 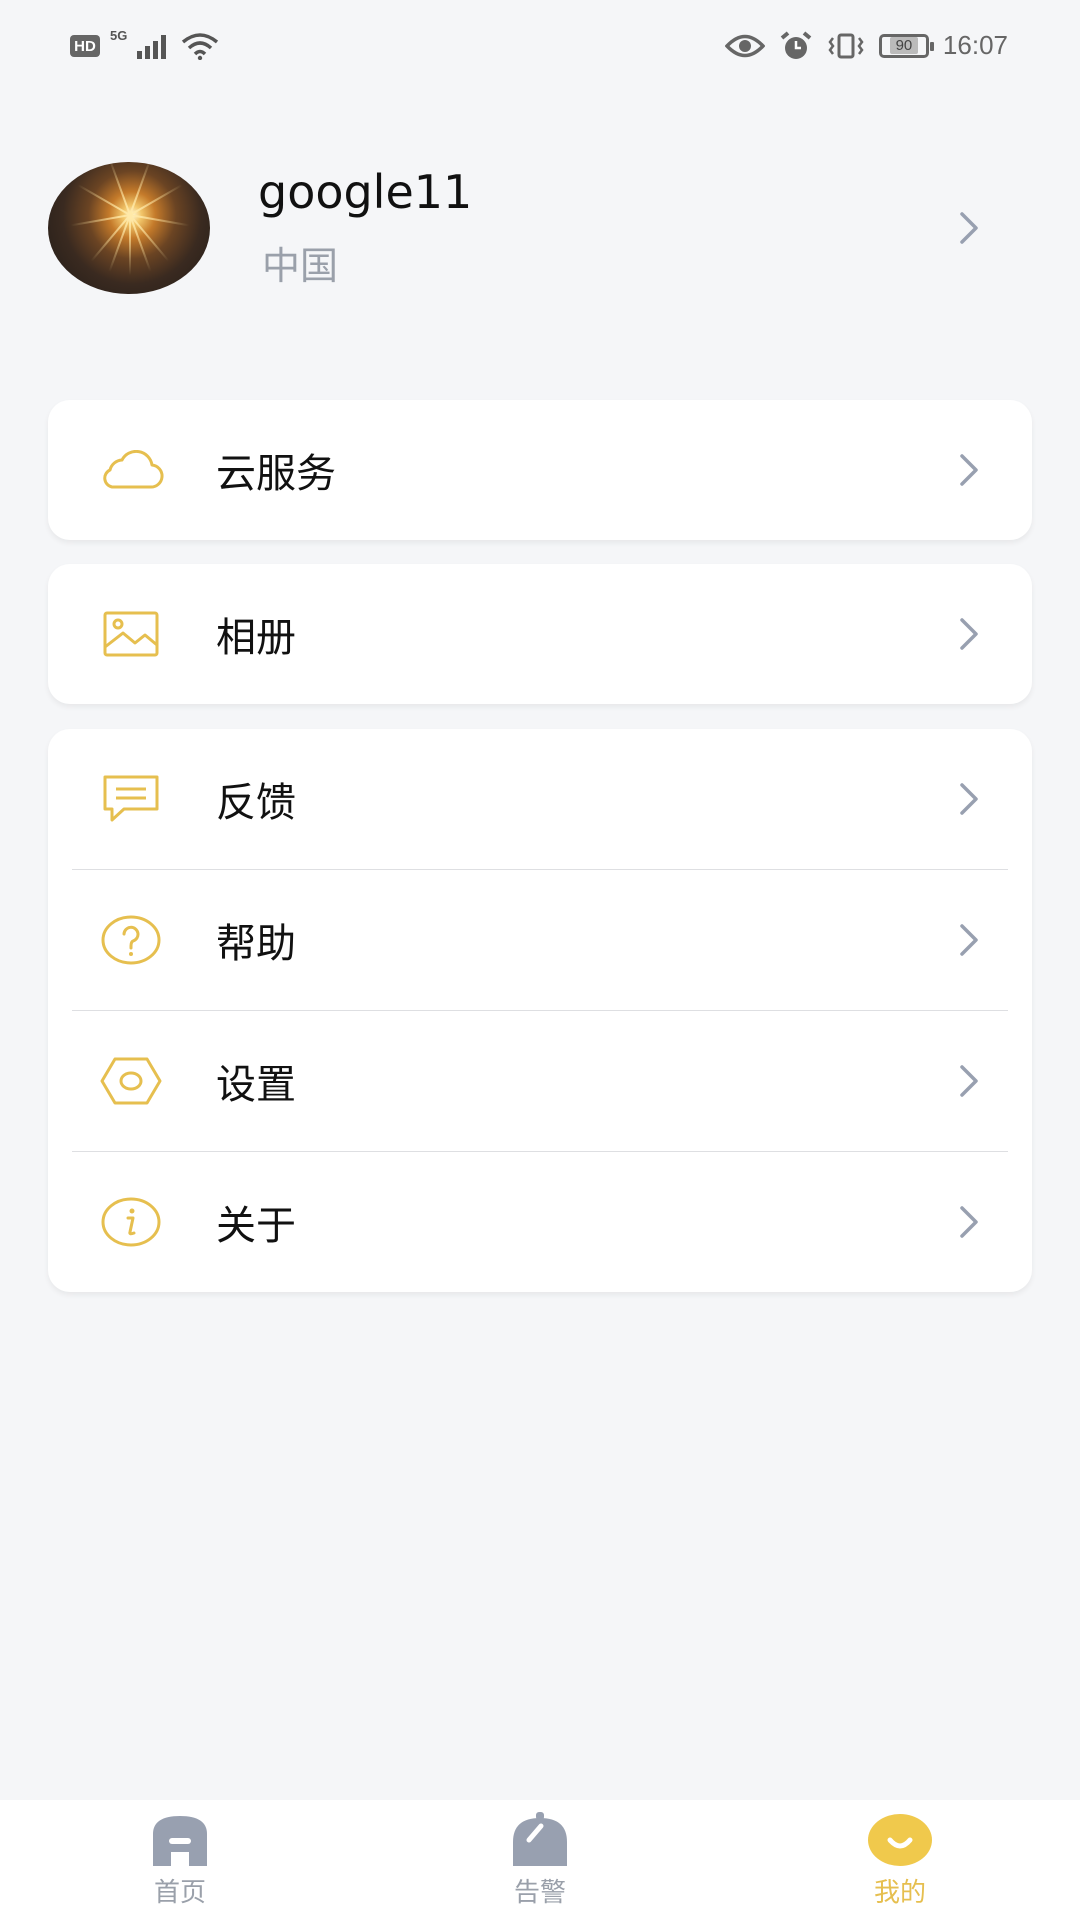 I want to click on hd-badge: HD, so click(x=85, y=46).